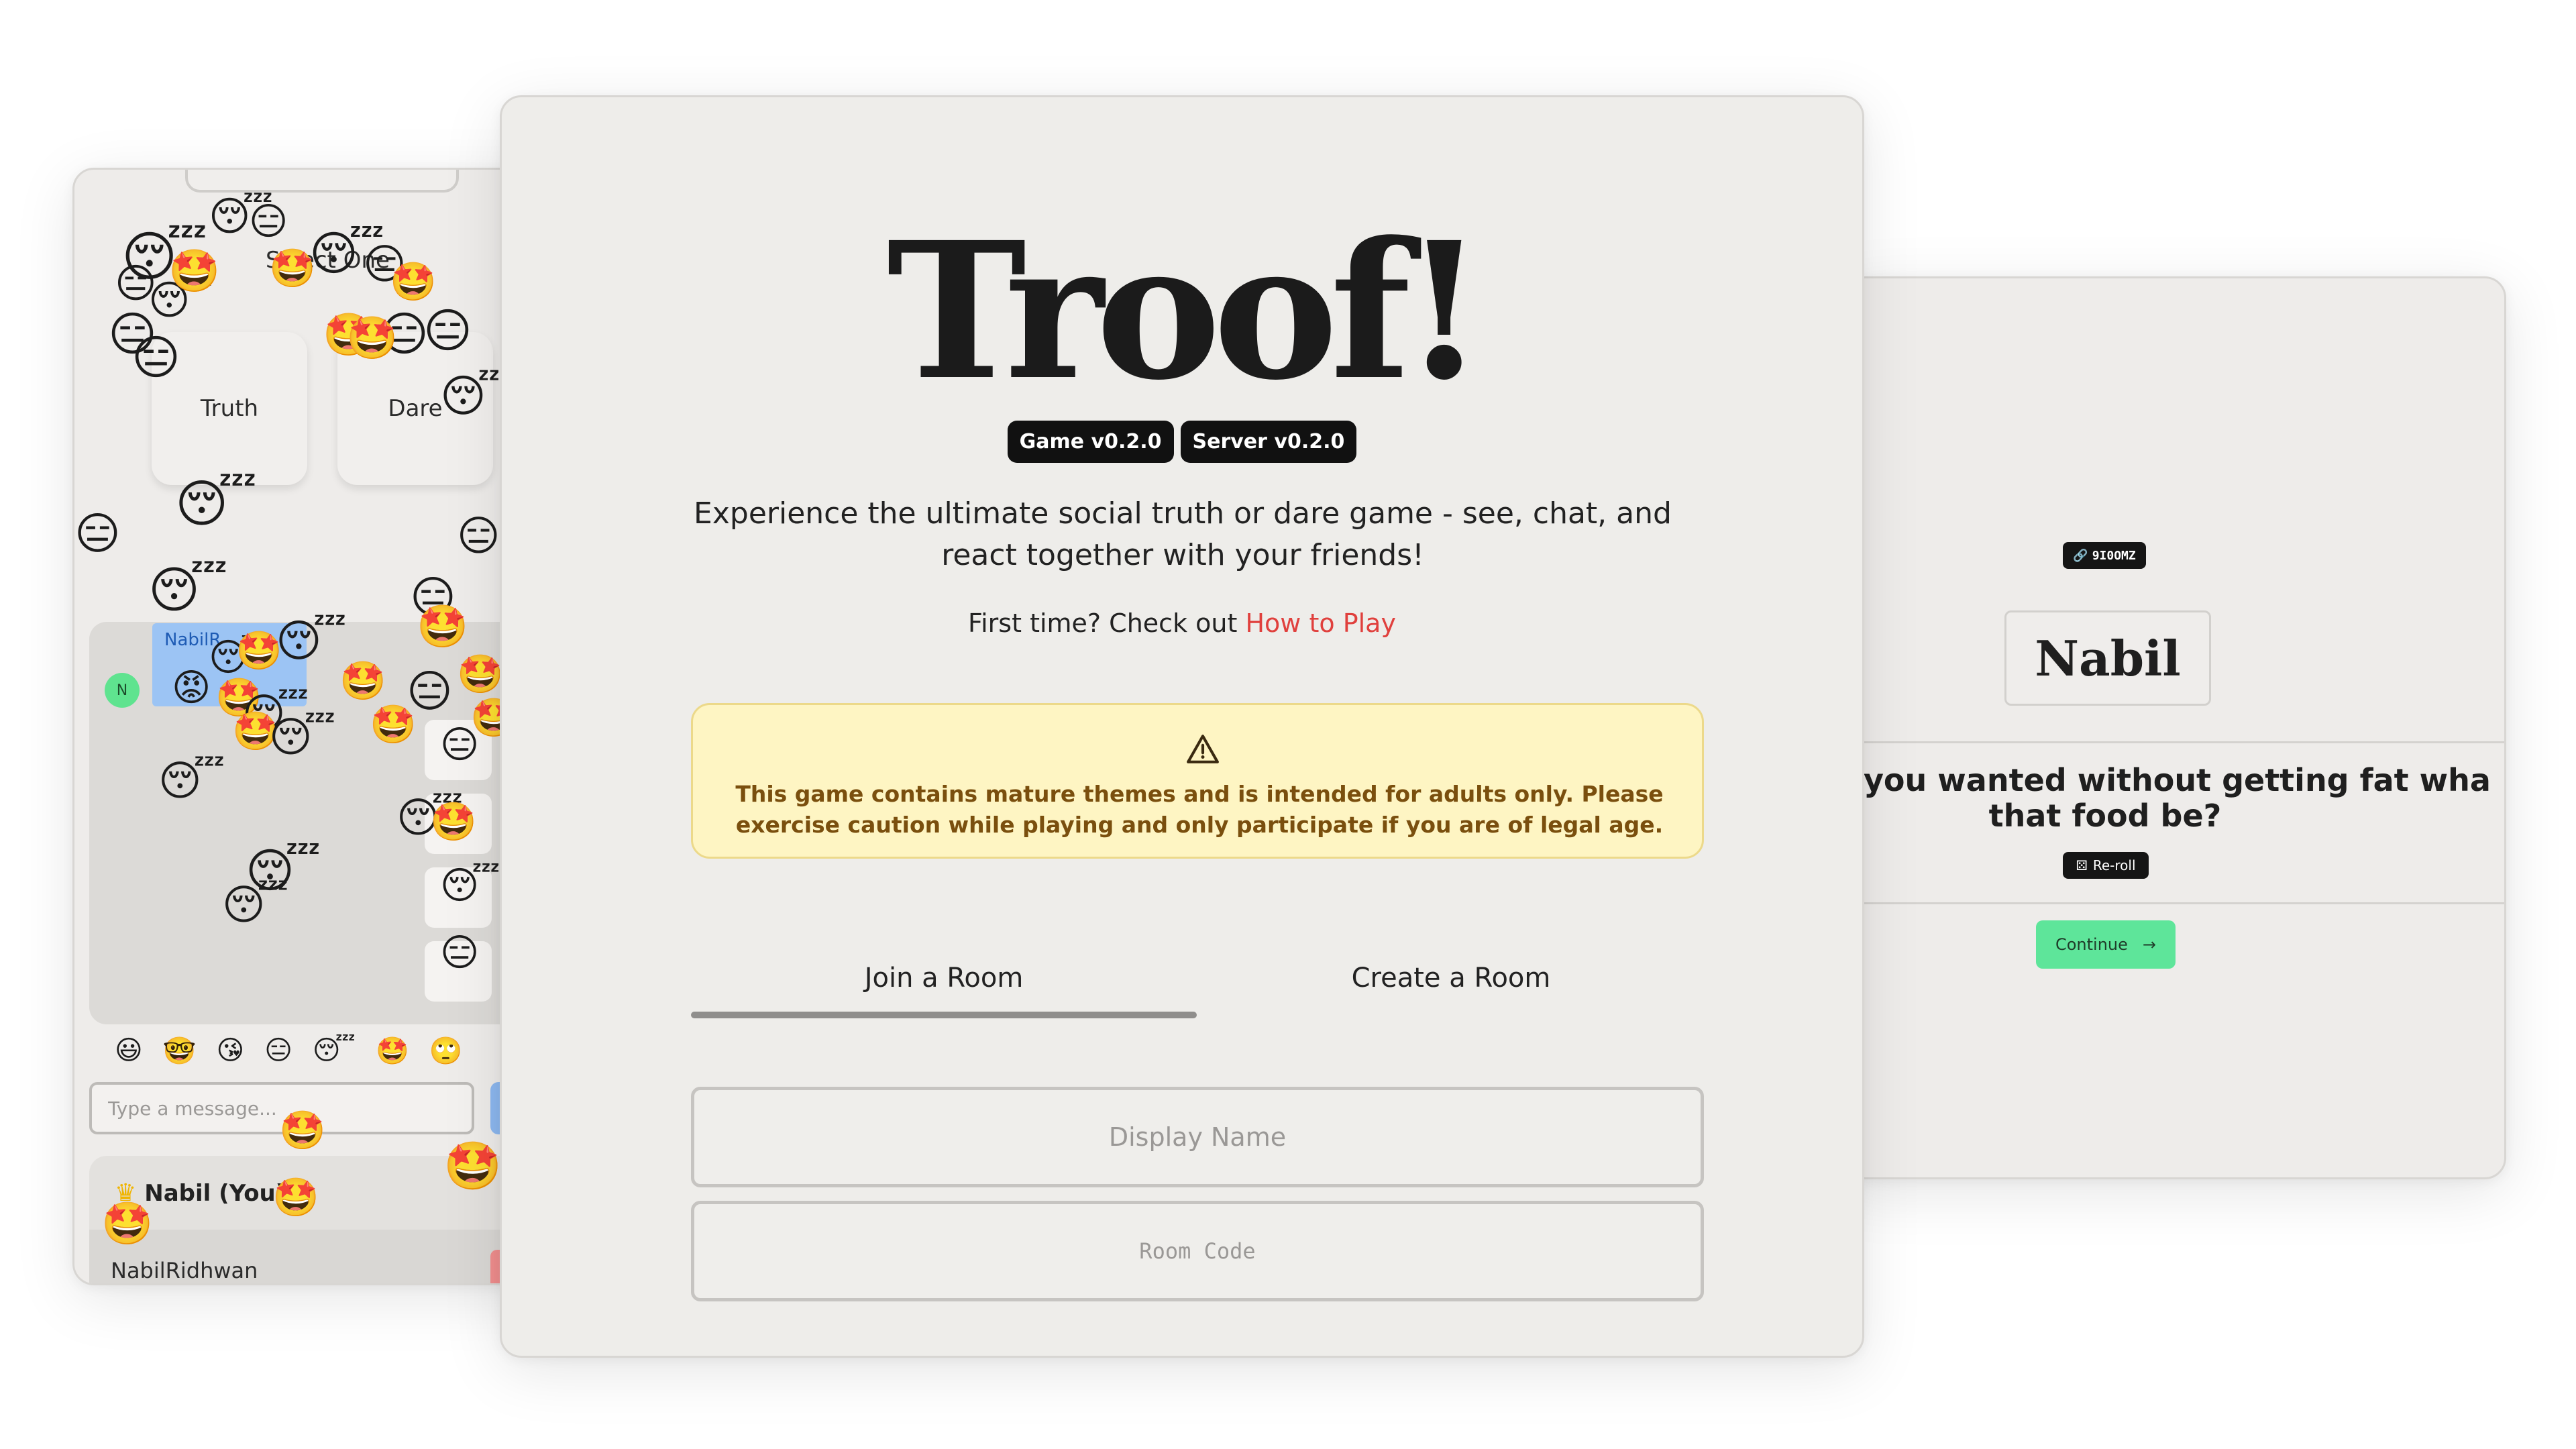 Image resolution: width=2576 pixels, height=1449 pixels. What do you see at coordinates (2114, 865) in the screenshot?
I see `reroll-label: Re-roll` at bounding box center [2114, 865].